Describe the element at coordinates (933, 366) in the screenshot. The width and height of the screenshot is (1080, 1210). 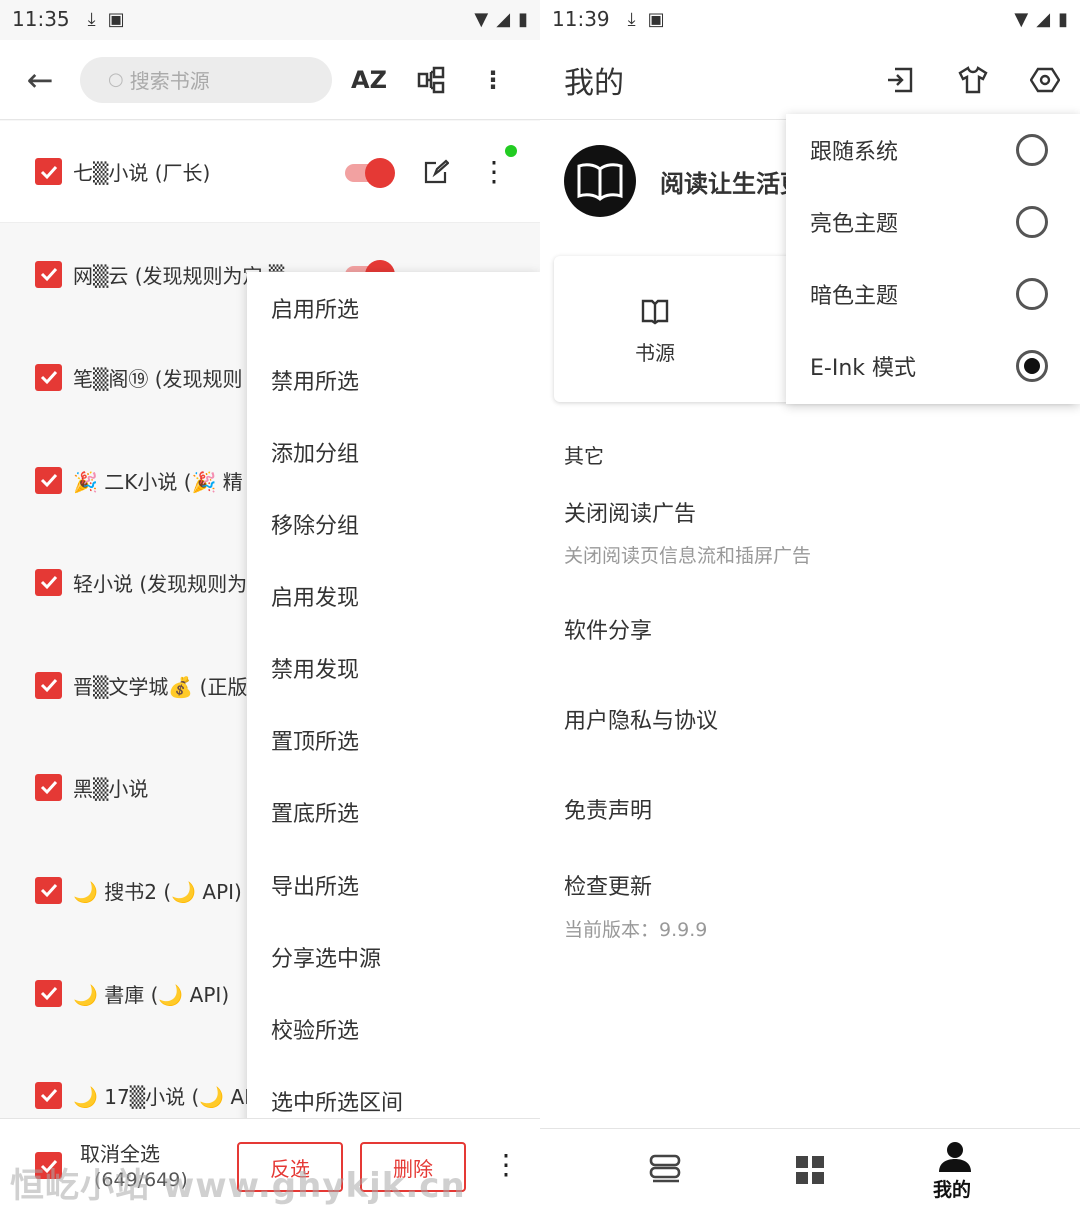
I see `theme-eink: E-Ink 模式` at that location.